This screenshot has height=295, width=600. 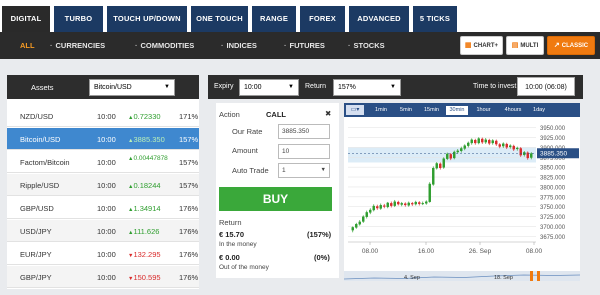 I want to click on interval-button-15min: 15min, so click(x=431, y=110).